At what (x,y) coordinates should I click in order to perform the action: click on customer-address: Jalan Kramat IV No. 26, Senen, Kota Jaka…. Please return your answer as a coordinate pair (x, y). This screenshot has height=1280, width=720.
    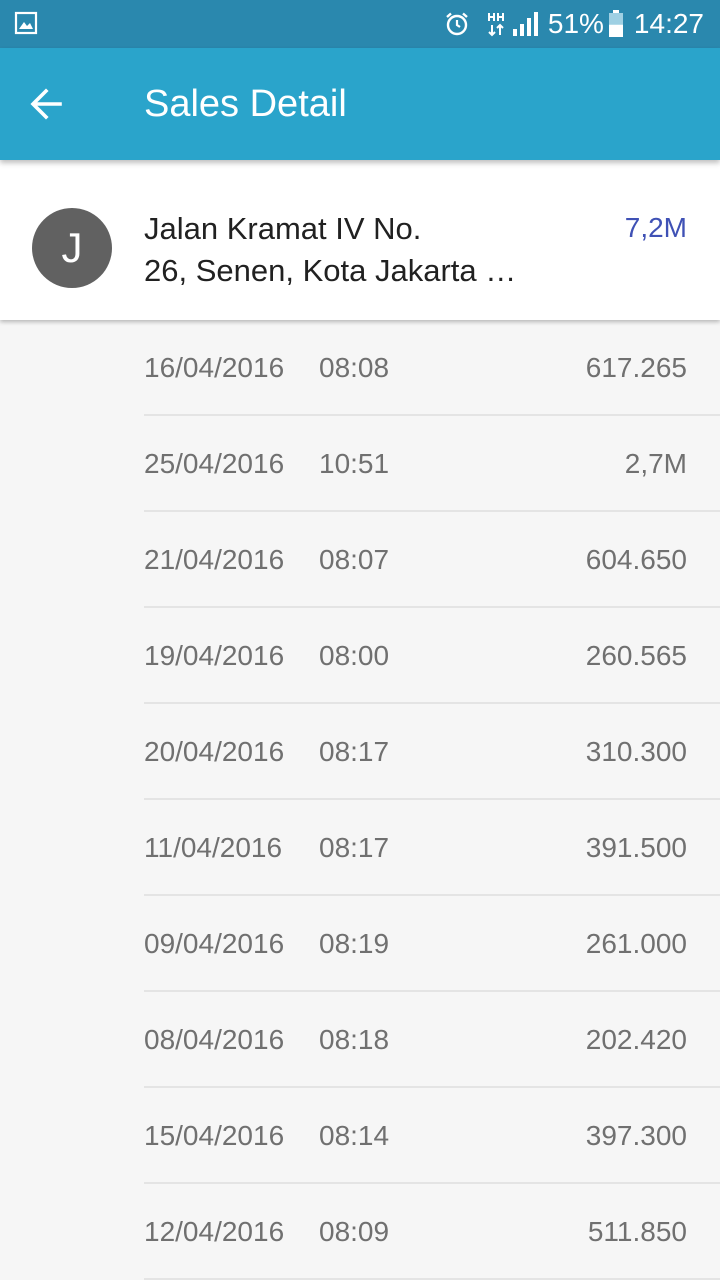
    Looking at the image, I should click on (334, 250).